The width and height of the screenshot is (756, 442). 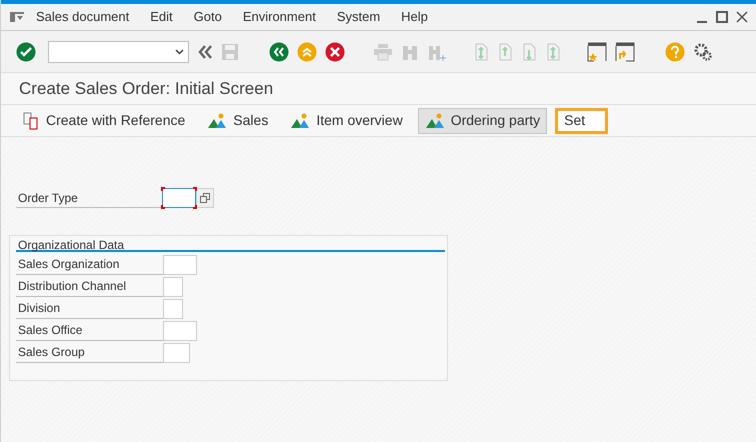 I want to click on toolbar-button: Sales, so click(x=238, y=121).